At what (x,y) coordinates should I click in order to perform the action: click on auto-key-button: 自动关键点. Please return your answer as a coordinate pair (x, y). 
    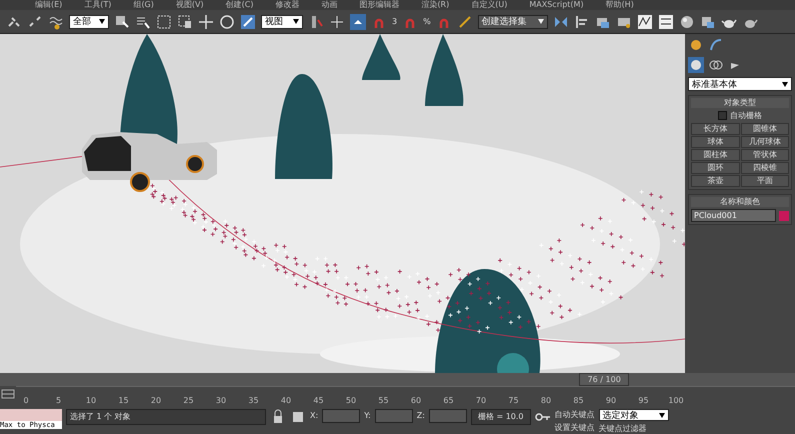
    Looking at the image, I should click on (574, 414).